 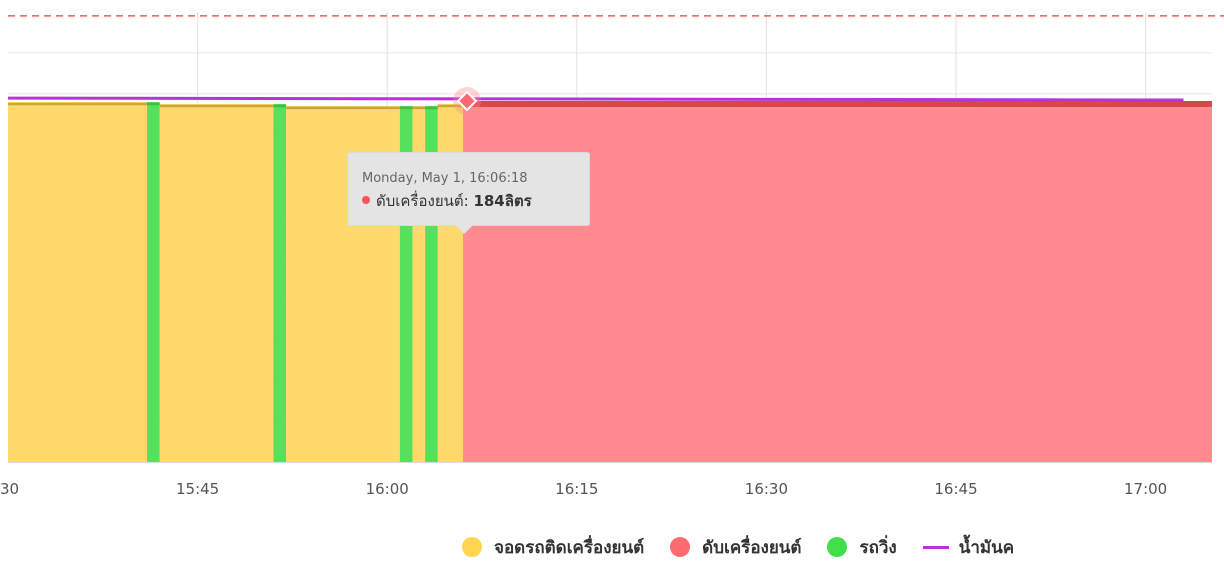 What do you see at coordinates (956, 489) in the screenshot?
I see `x-tick-label: 16:45` at bounding box center [956, 489].